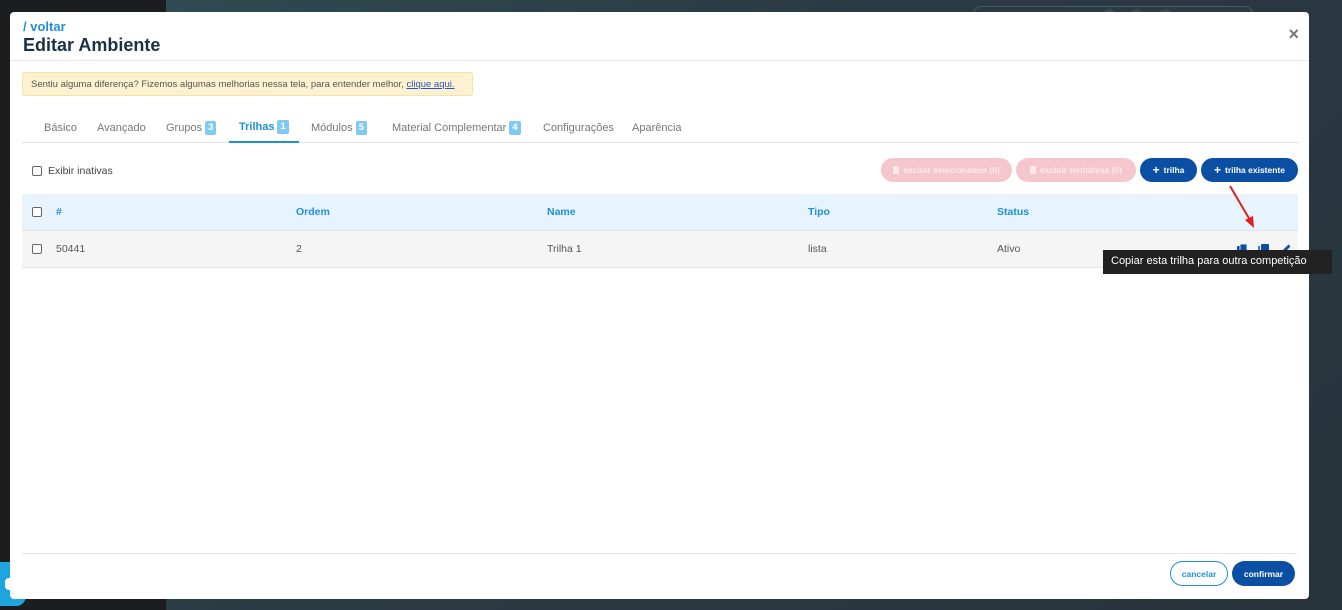 The image size is (1342, 610). I want to click on tab-configuracoes: Configurações, so click(578, 128).